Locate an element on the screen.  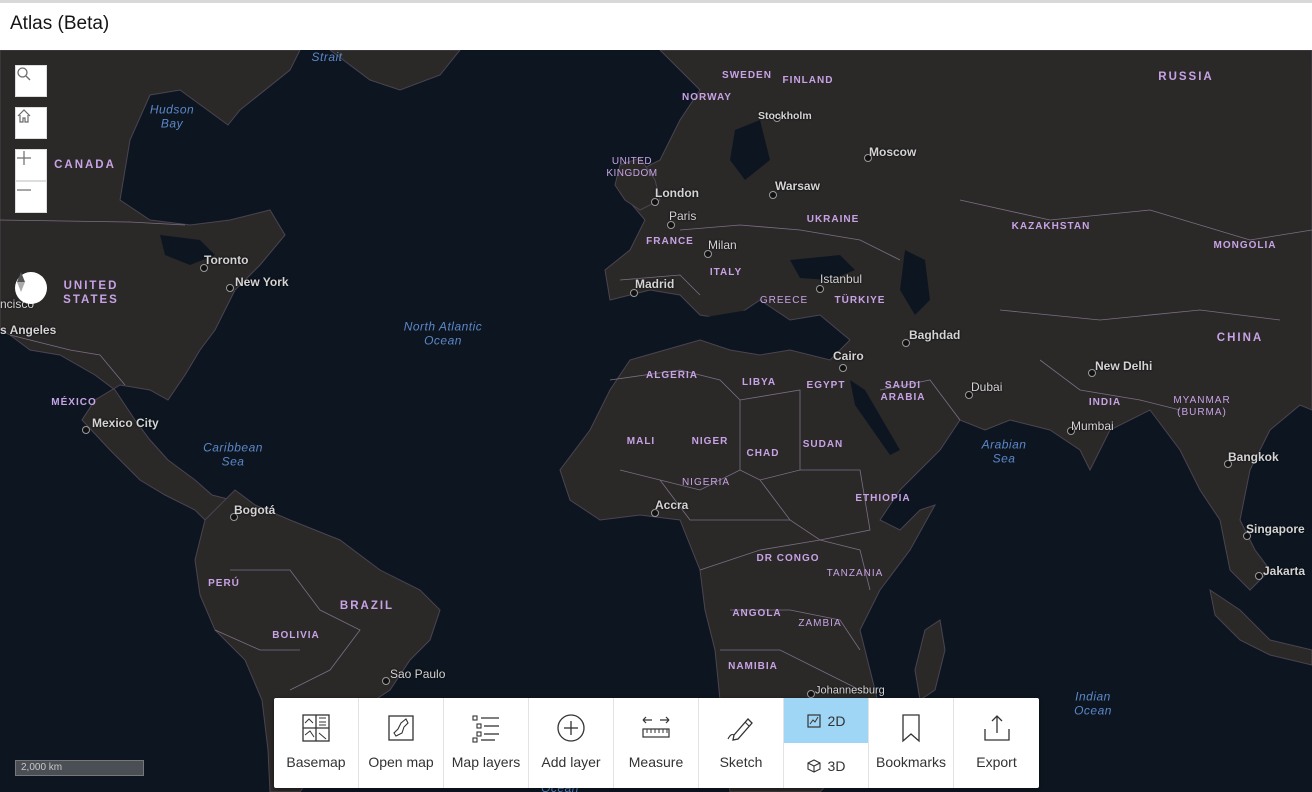
label-turkiye: TÜRKIYE is located at coordinates (860, 300).